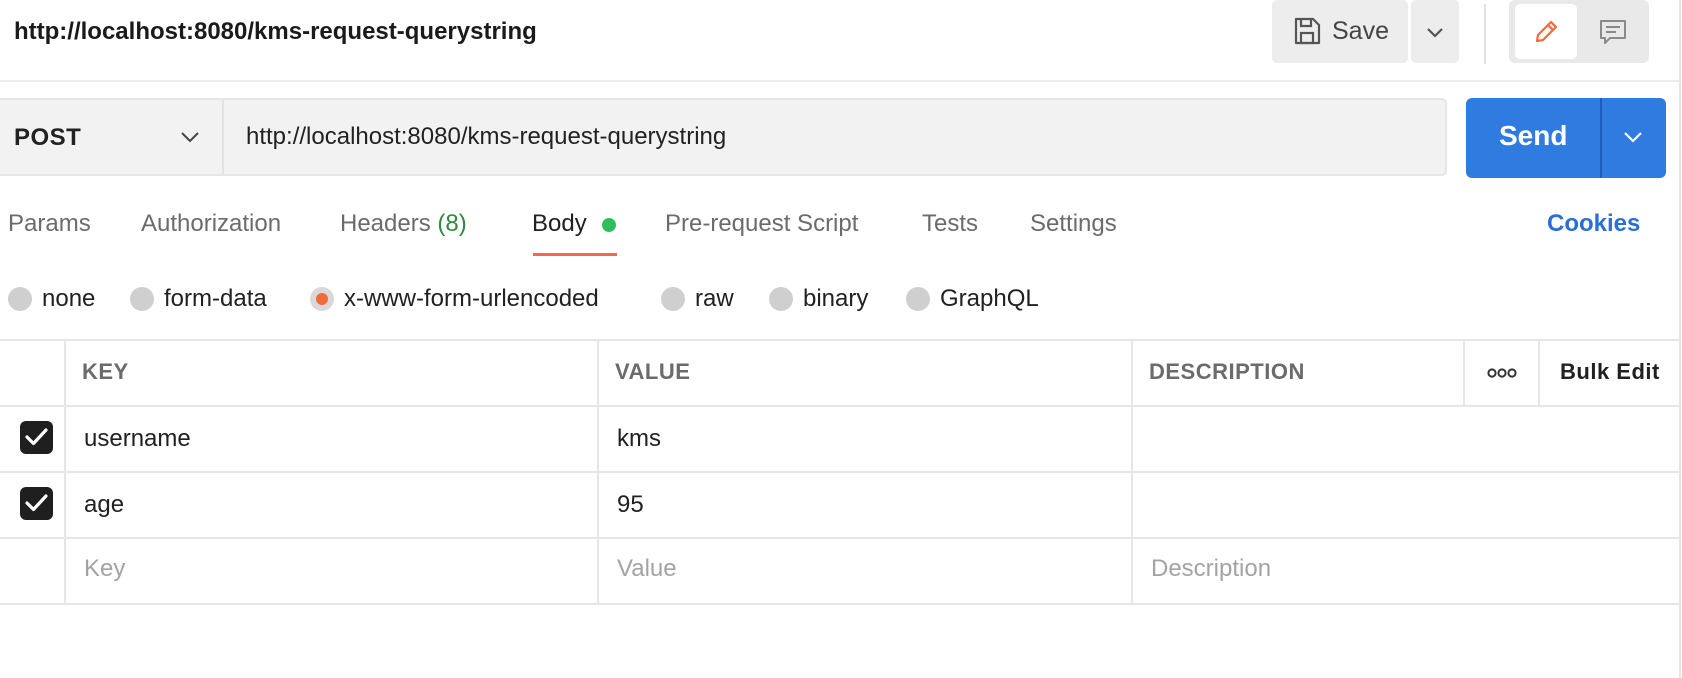 The height and width of the screenshot is (678, 1682). What do you see at coordinates (647, 569) in the screenshot?
I see `new-value-placeholder: Value` at bounding box center [647, 569].